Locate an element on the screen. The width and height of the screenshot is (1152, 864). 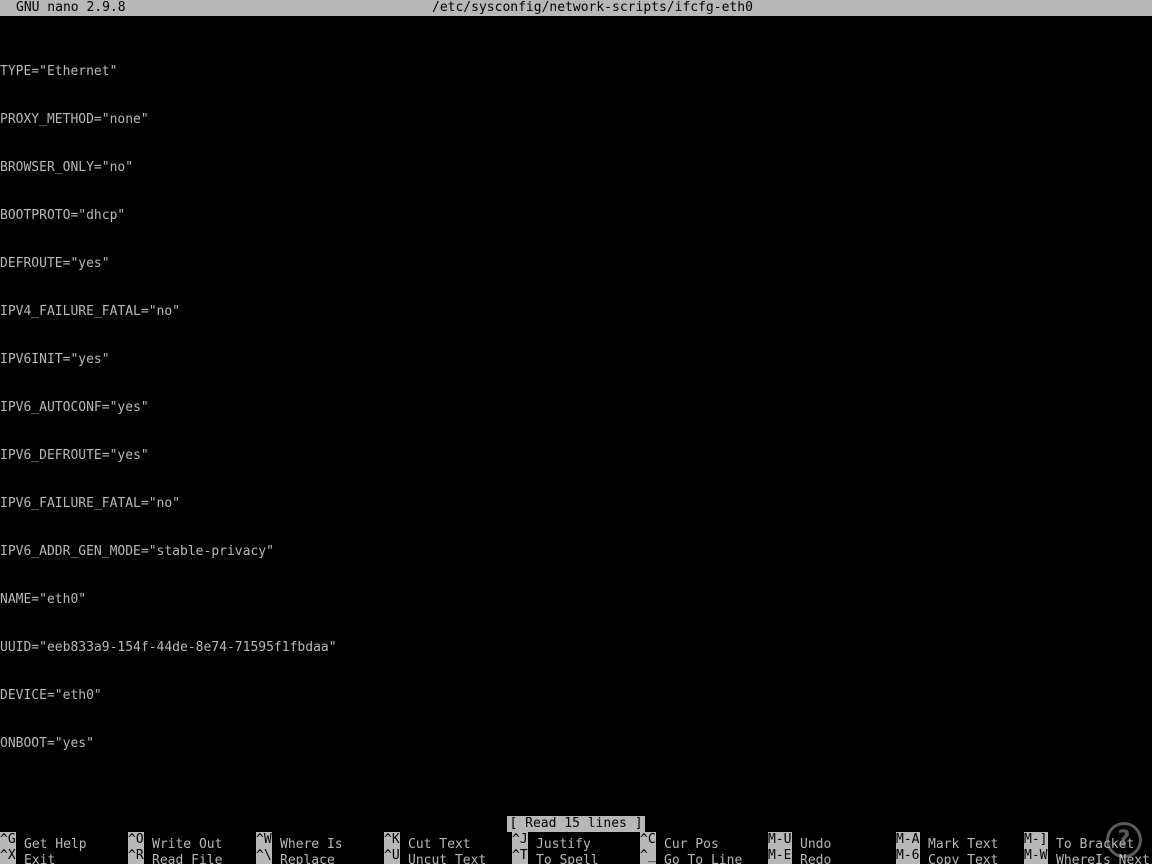
shortcut-write-out: ^O Write Out is located at coordinates (175, 842).